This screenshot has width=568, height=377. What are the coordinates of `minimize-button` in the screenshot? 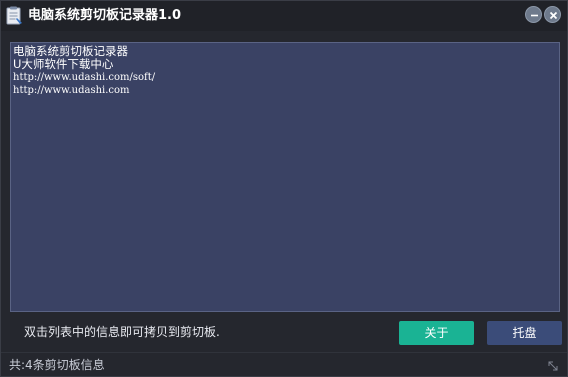 It's located at (533, 14).